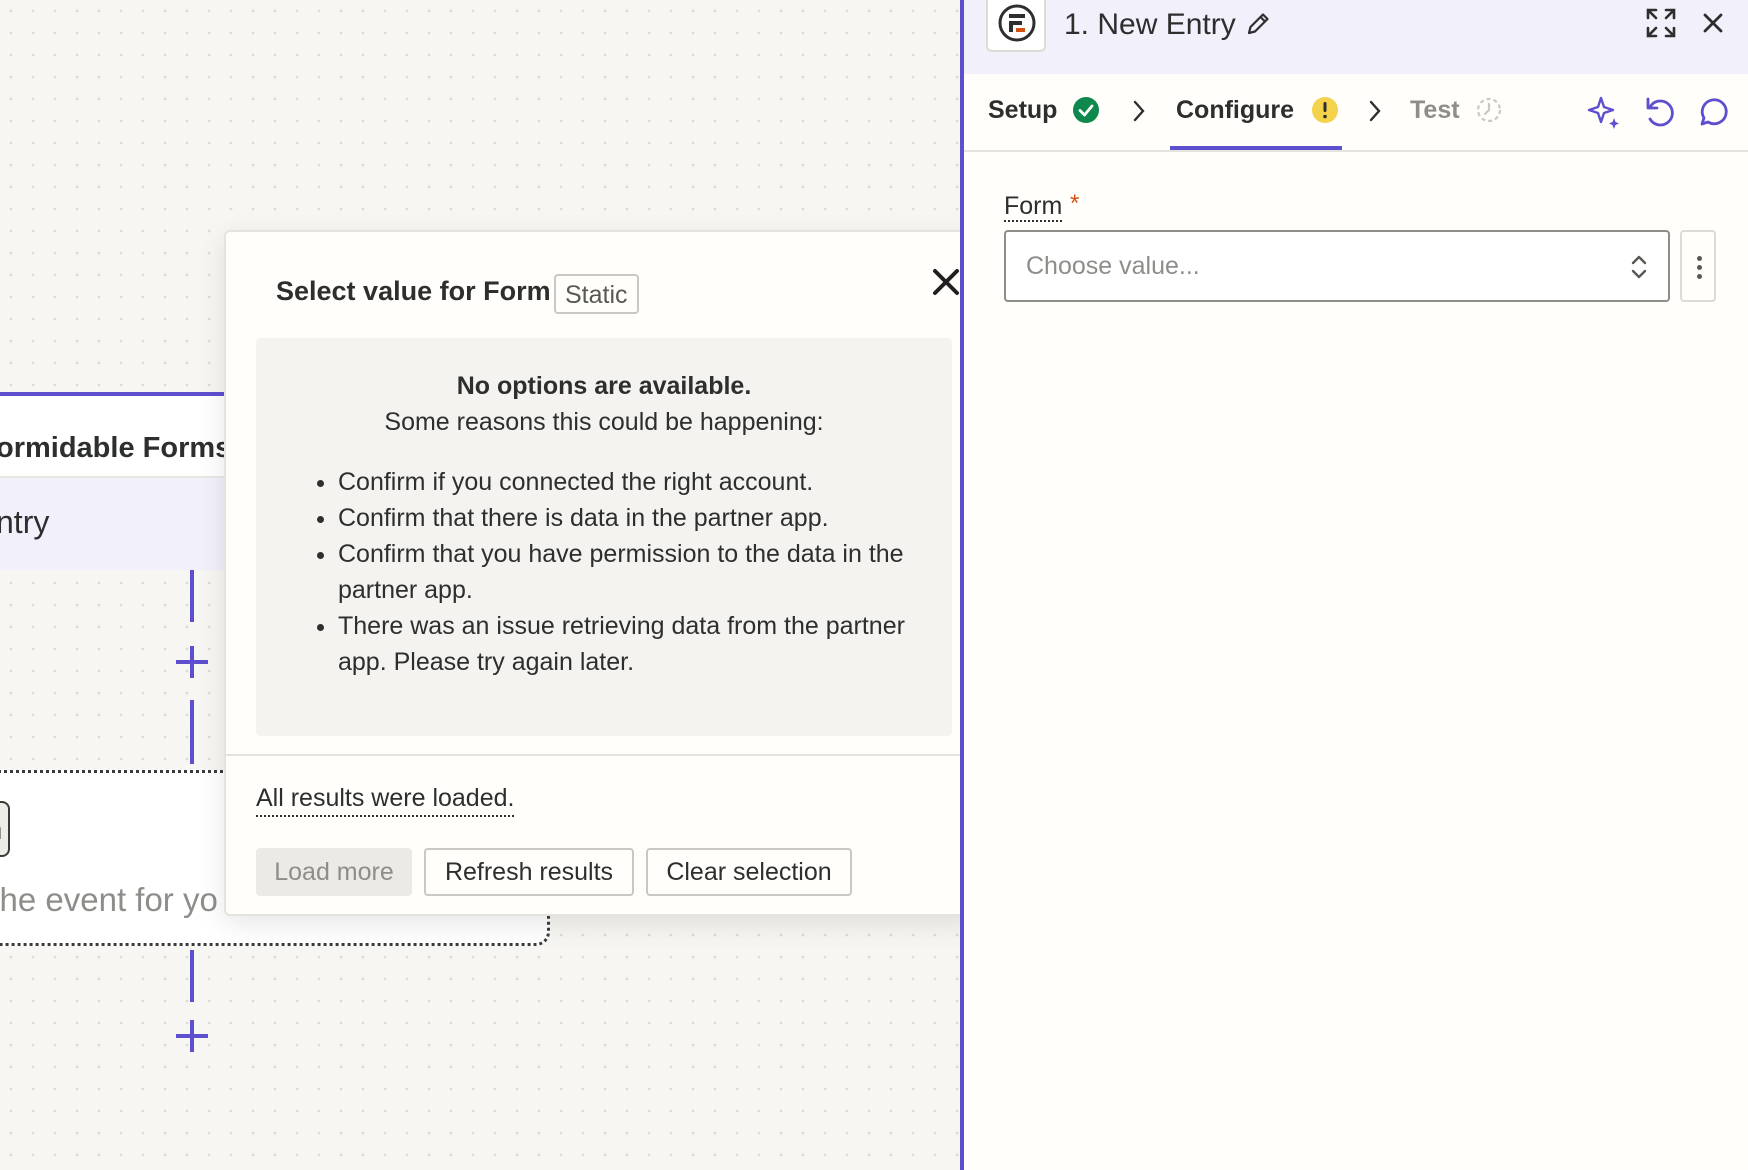  I want to click on tab-setup: Setup, so click(1044, 110).